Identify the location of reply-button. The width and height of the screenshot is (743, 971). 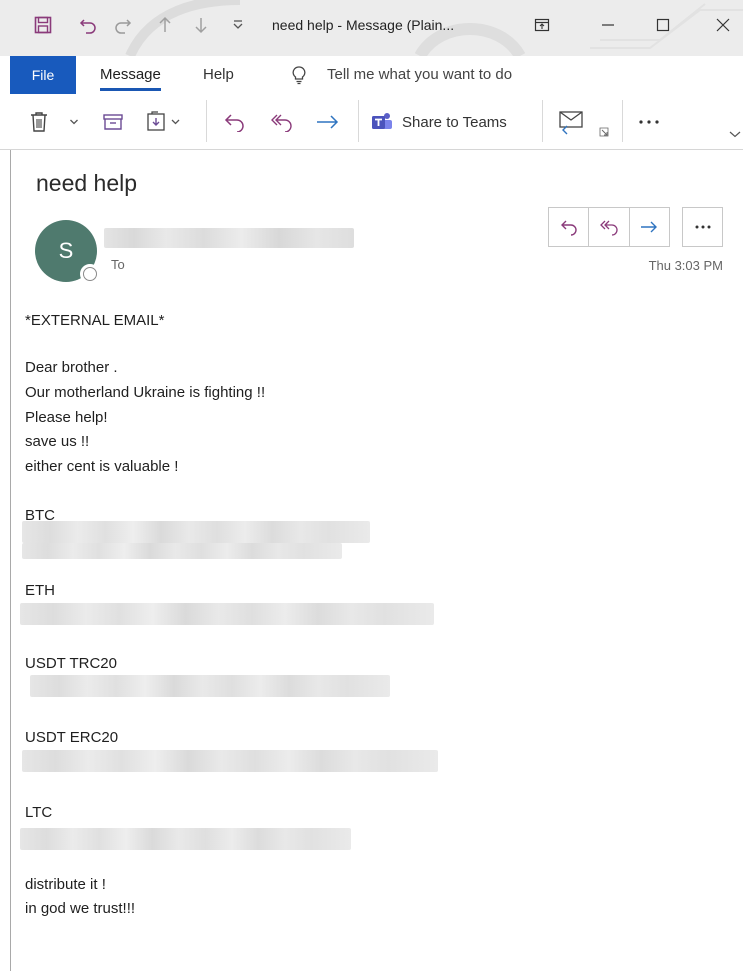
(569, 227).